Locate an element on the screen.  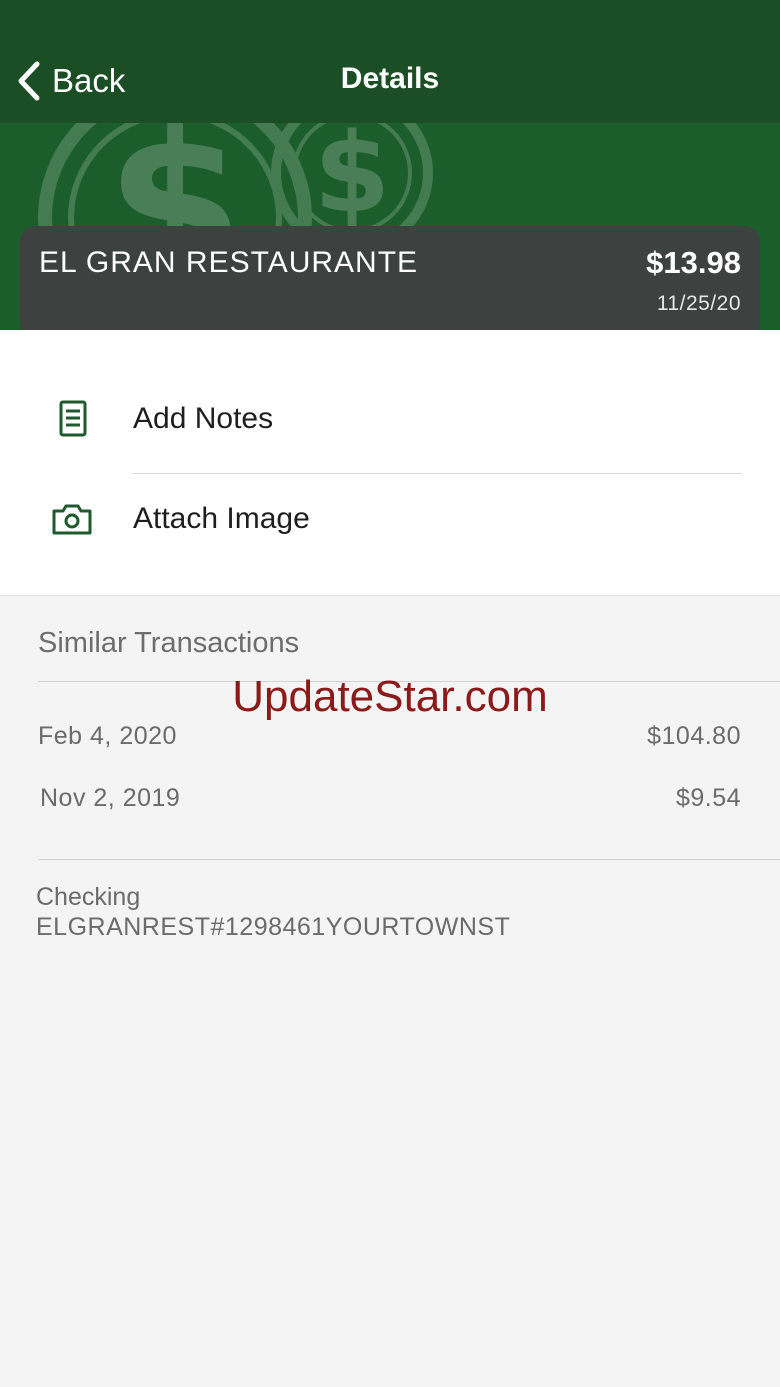
similar-transaction-amount: $104.80 is located at coordinates (694, 736).